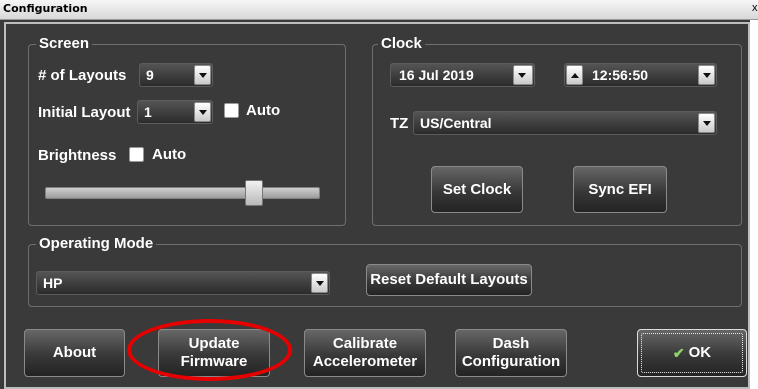  What do you see at coordinates (148, 112) in the screenshot?
I see `initial-layout-value: 1` at bounding box center [148, 112].